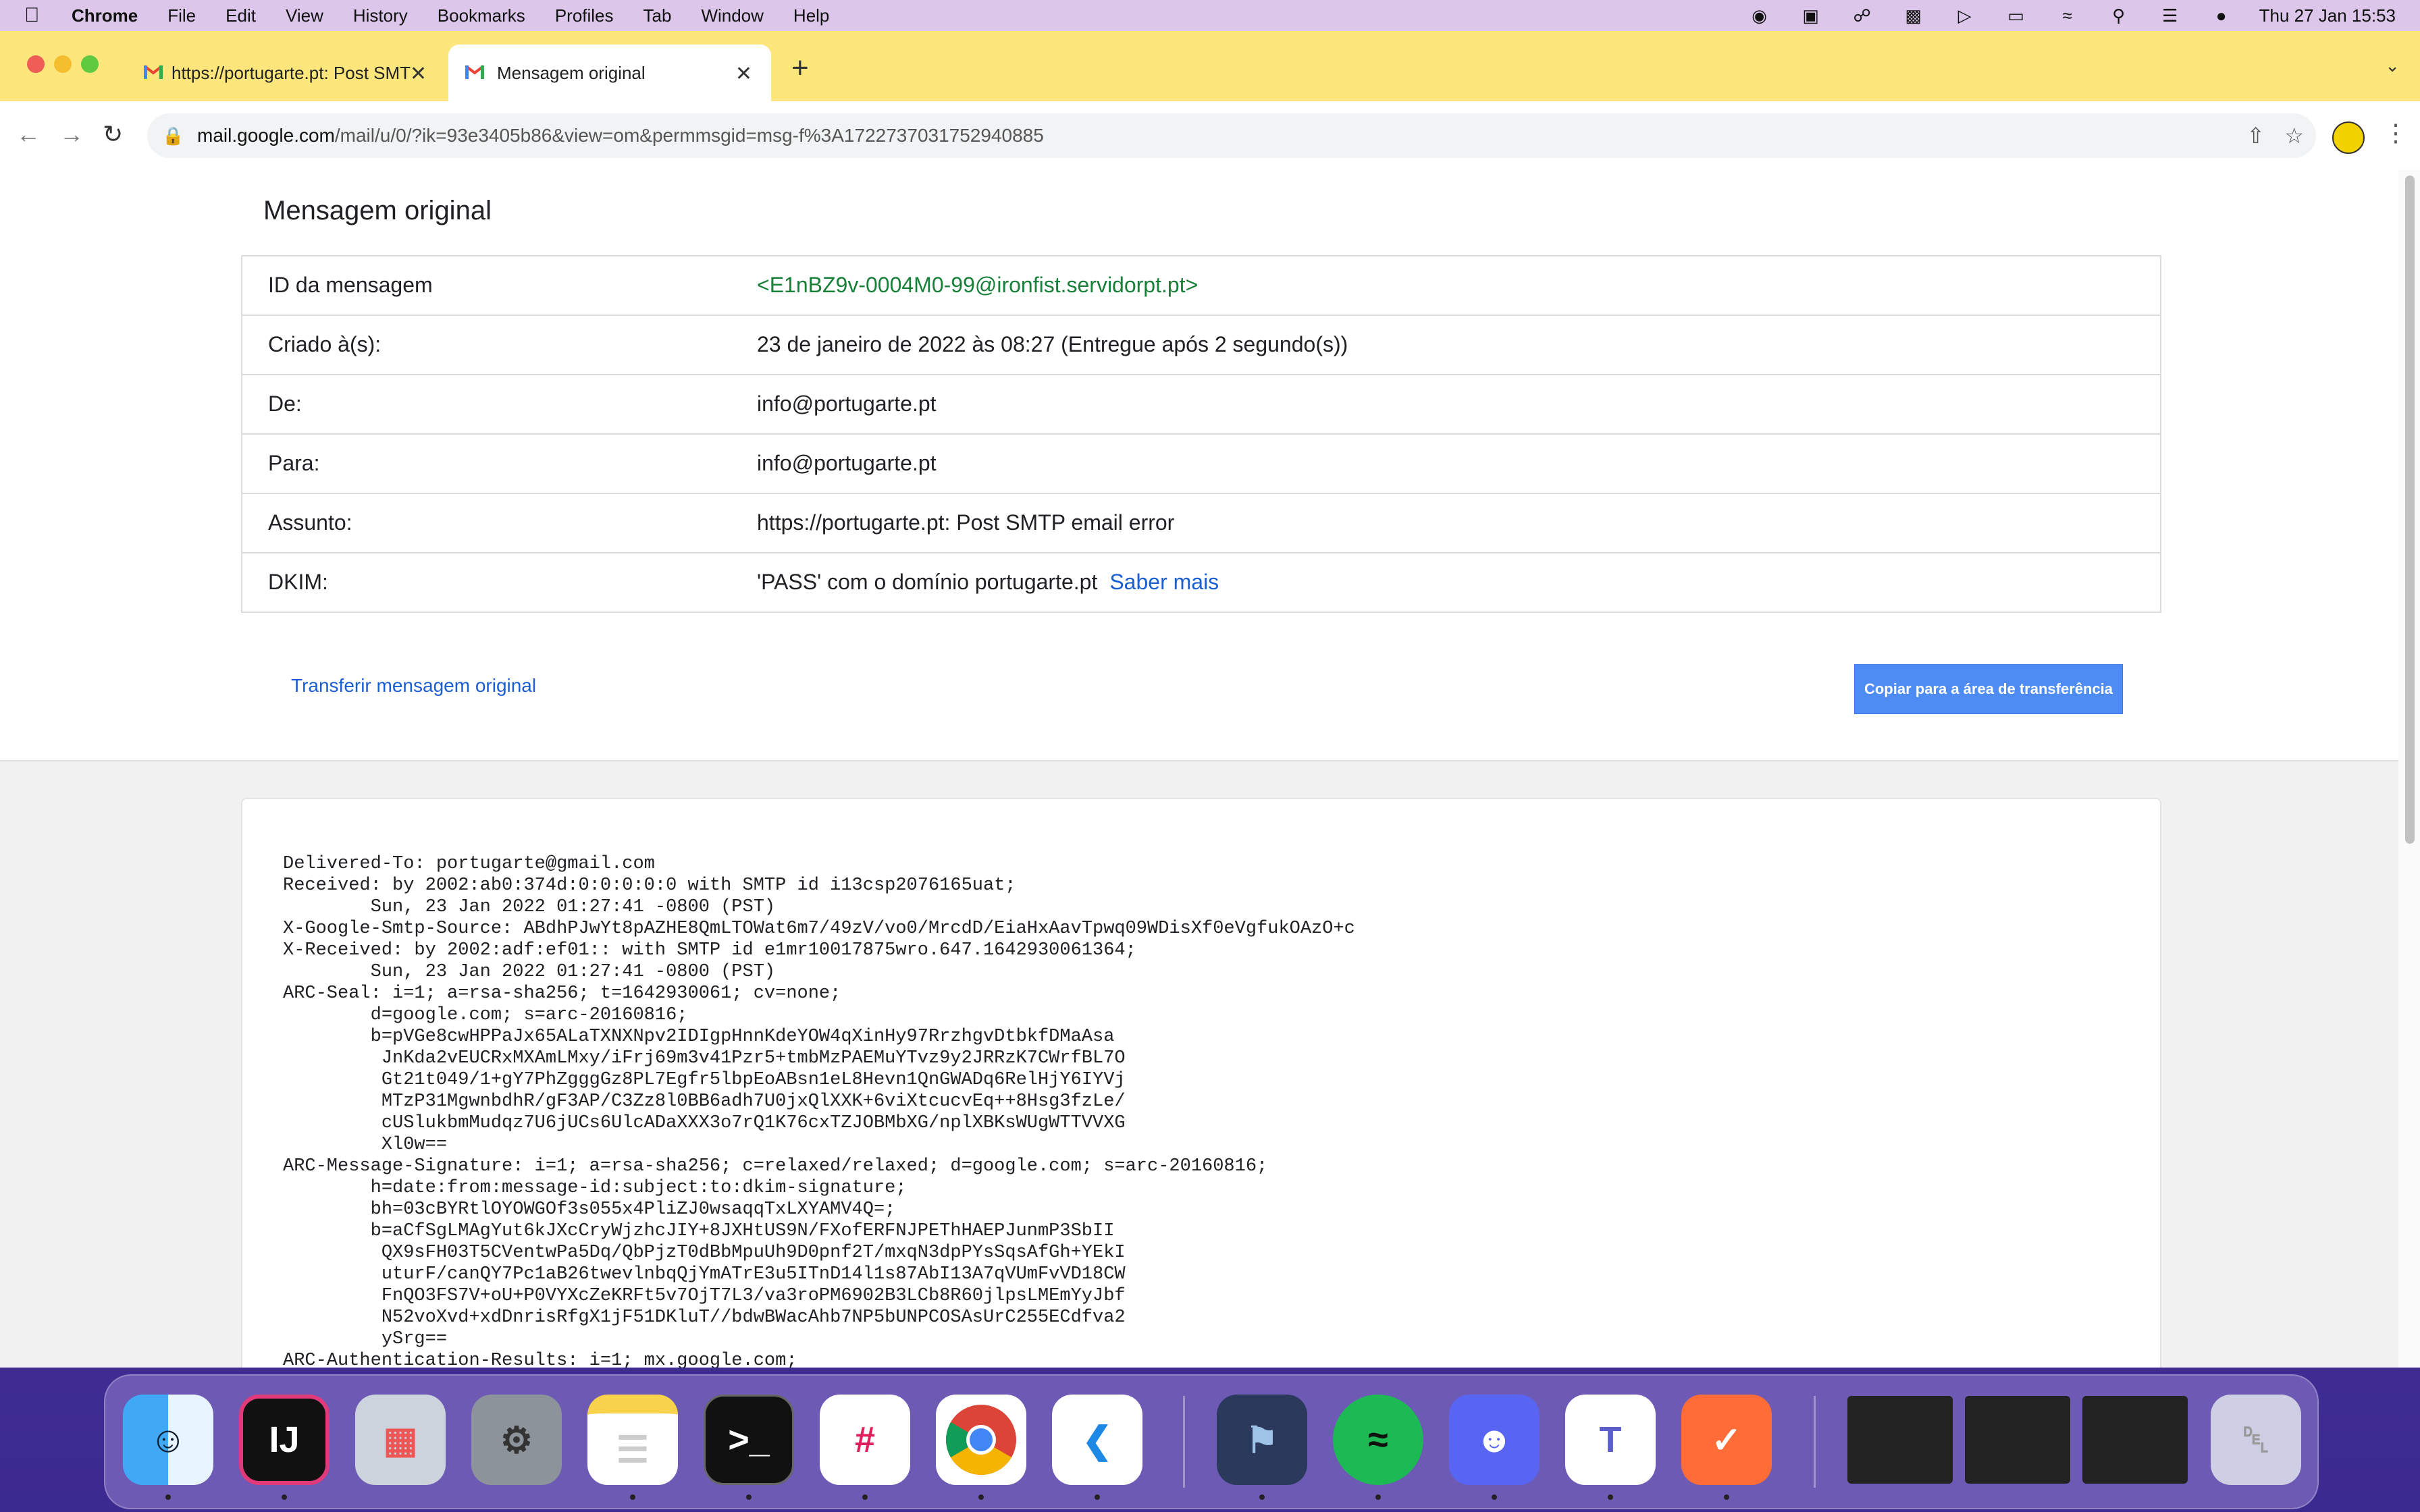 This screenshot has width=2420, height=1512. What do you see at coordinates (105, 15) in the screenshot?
I see `menu-app-name: Chrome` at bounding box center [105, 15].